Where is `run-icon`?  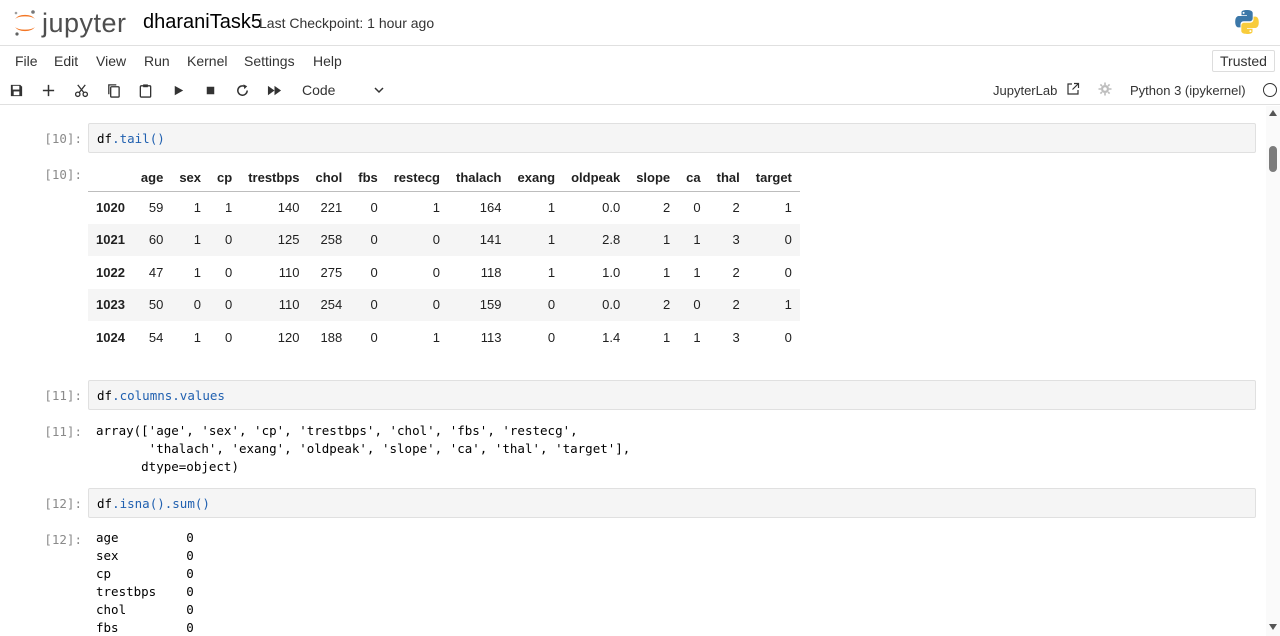 run-icon is located at coordinates (178, 90).